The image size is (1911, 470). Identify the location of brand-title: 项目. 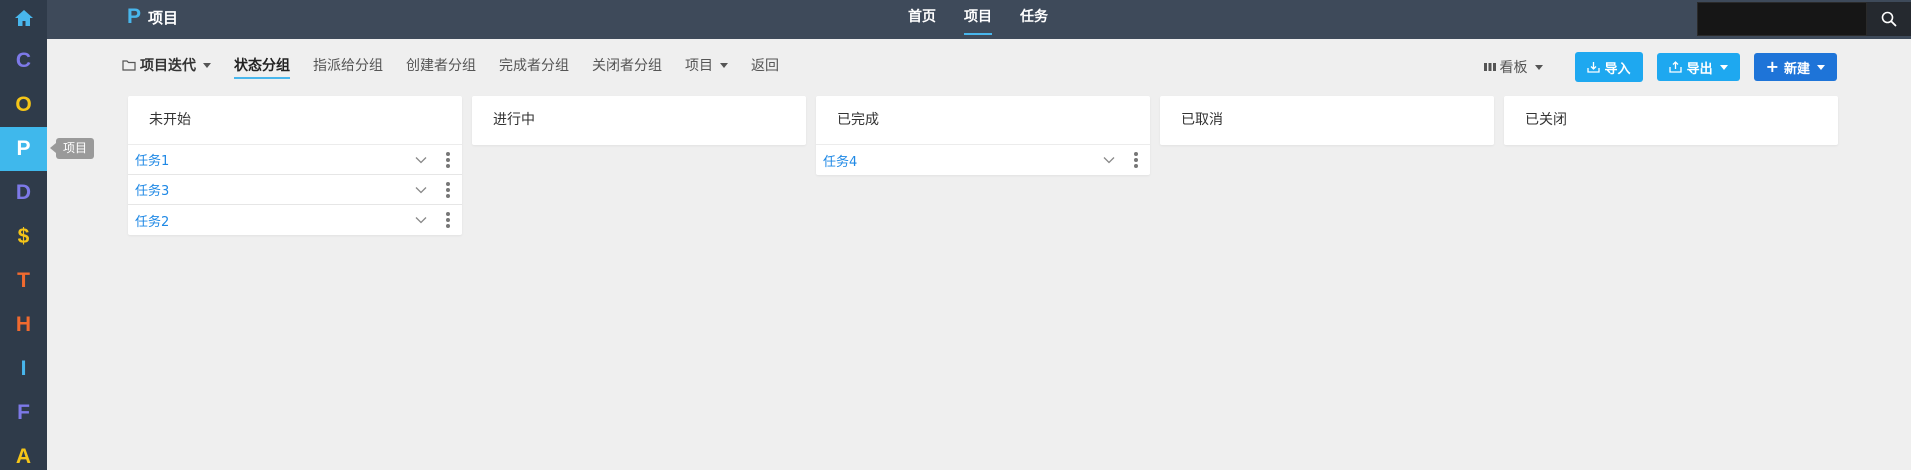
(163, 17).